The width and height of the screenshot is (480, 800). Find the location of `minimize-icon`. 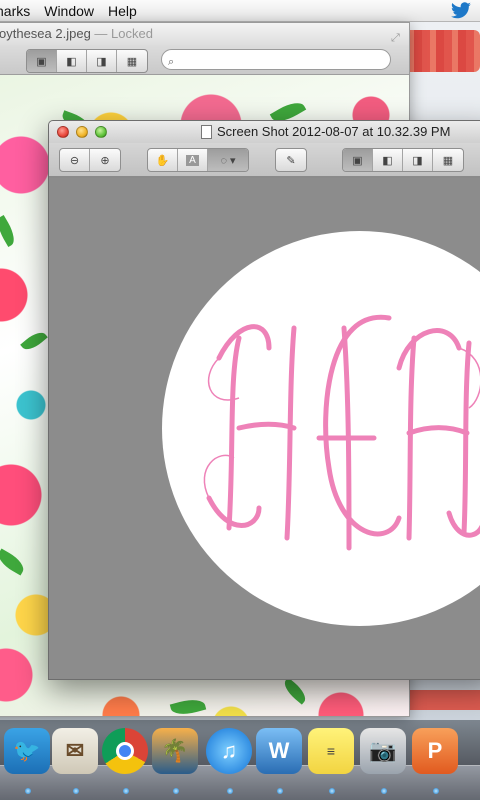

minimize-icon is located at coordinates (82, 132).